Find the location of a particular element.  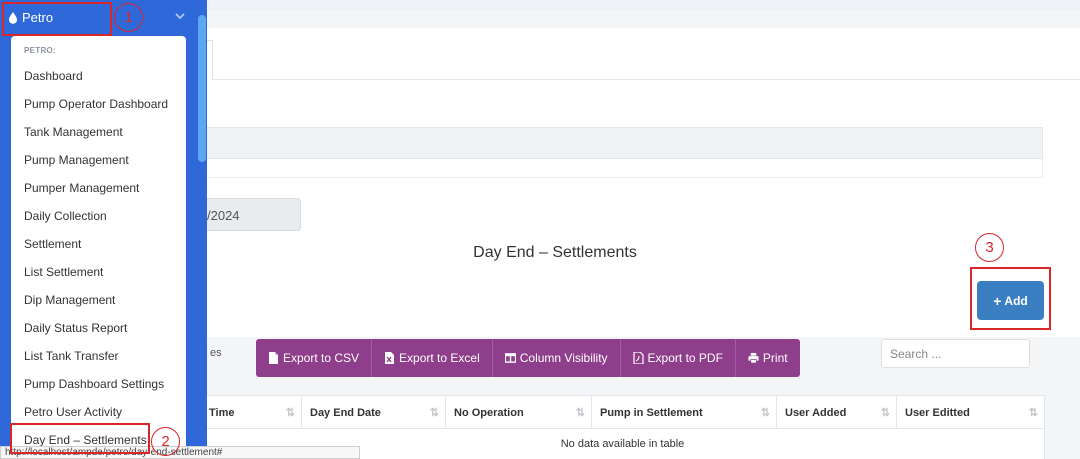

column-header-label: User Editted is located at coordinates (937, 412).